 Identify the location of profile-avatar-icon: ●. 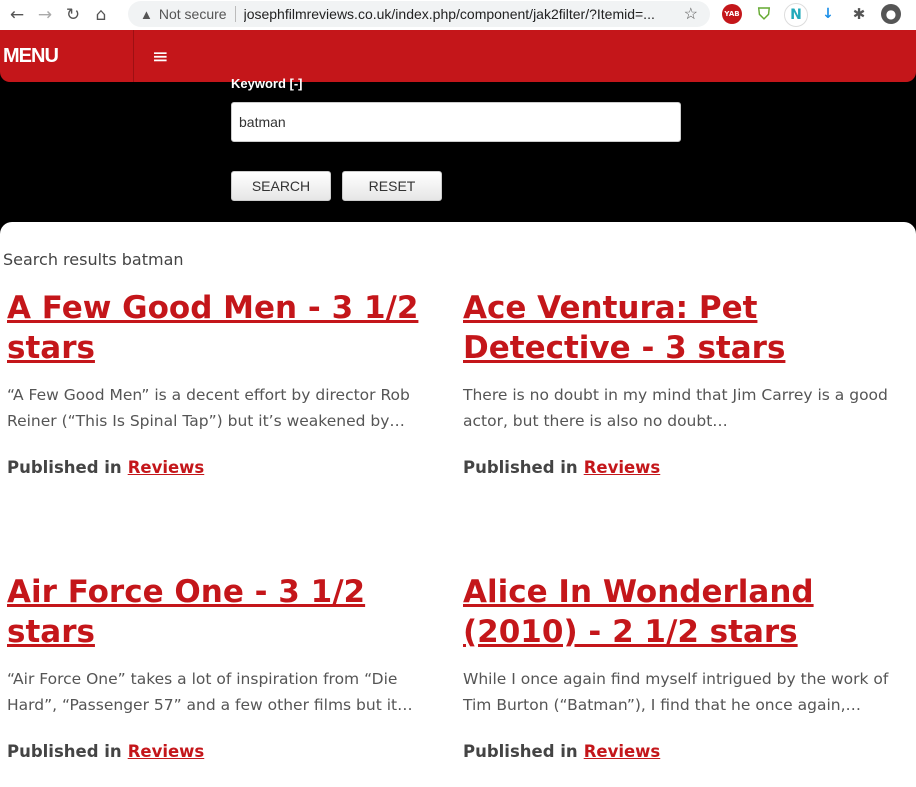
(891, 14).